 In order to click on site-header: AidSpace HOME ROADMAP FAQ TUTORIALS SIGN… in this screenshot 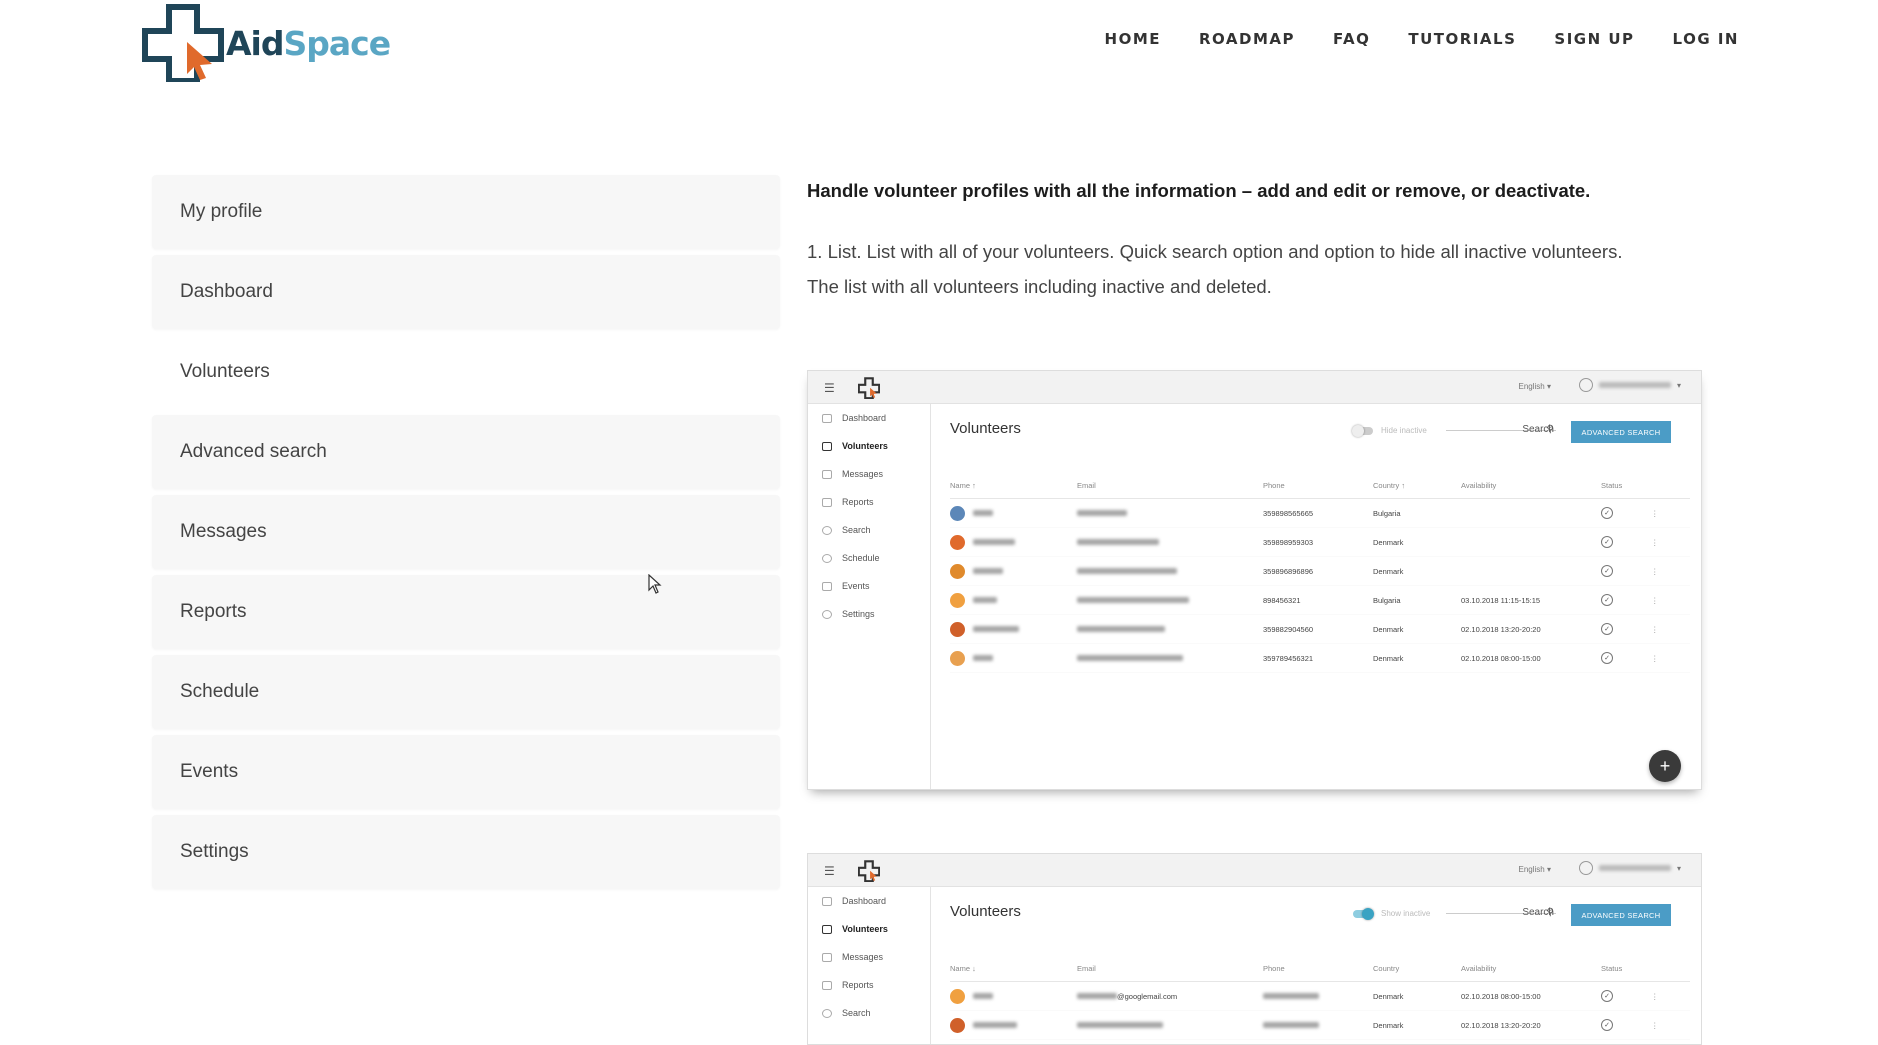, I will do `click(939, 45)`.